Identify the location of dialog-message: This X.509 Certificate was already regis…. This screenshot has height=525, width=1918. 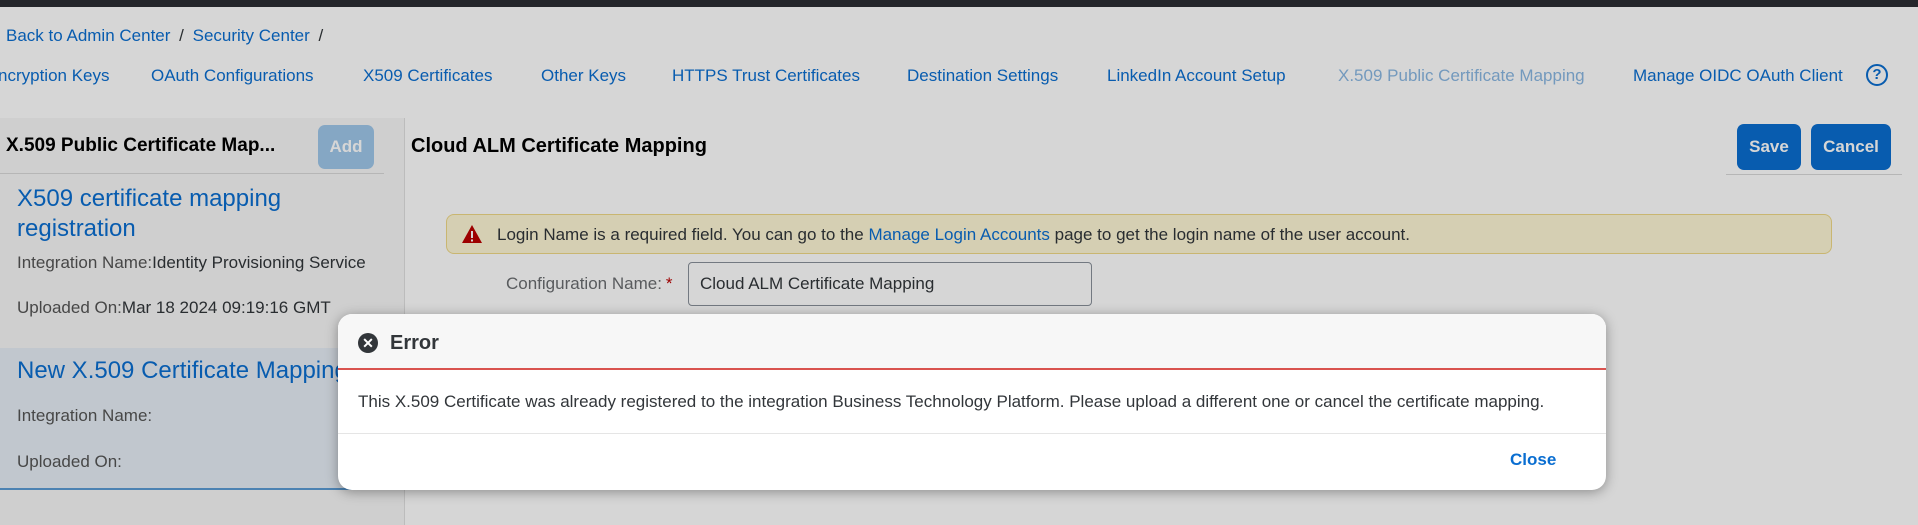
(951, 401).